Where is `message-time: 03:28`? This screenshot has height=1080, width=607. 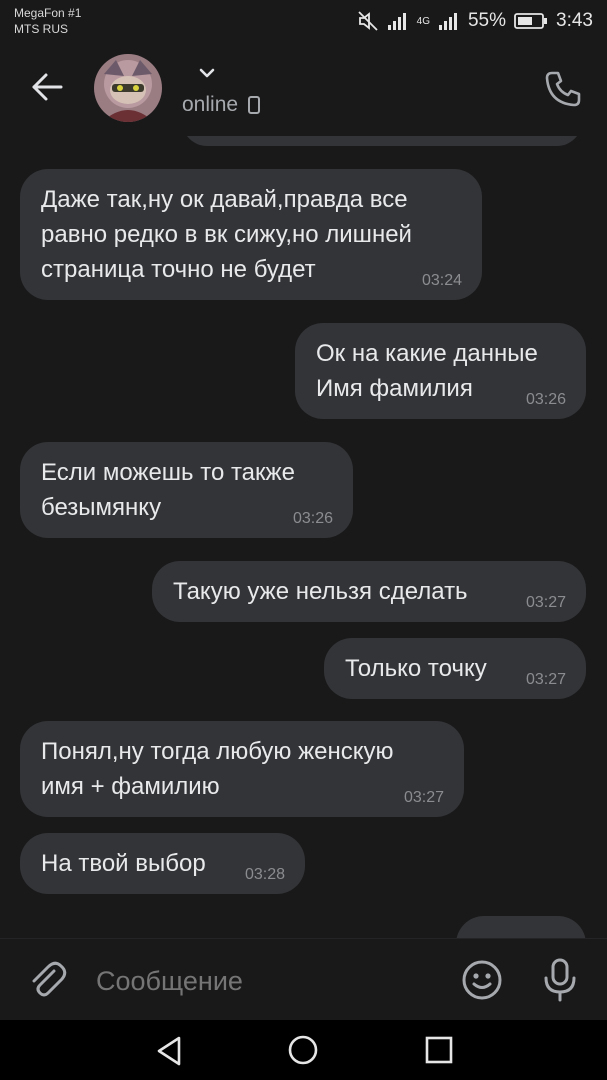 message-time: 03:28 is located at coordinates (264, 874).